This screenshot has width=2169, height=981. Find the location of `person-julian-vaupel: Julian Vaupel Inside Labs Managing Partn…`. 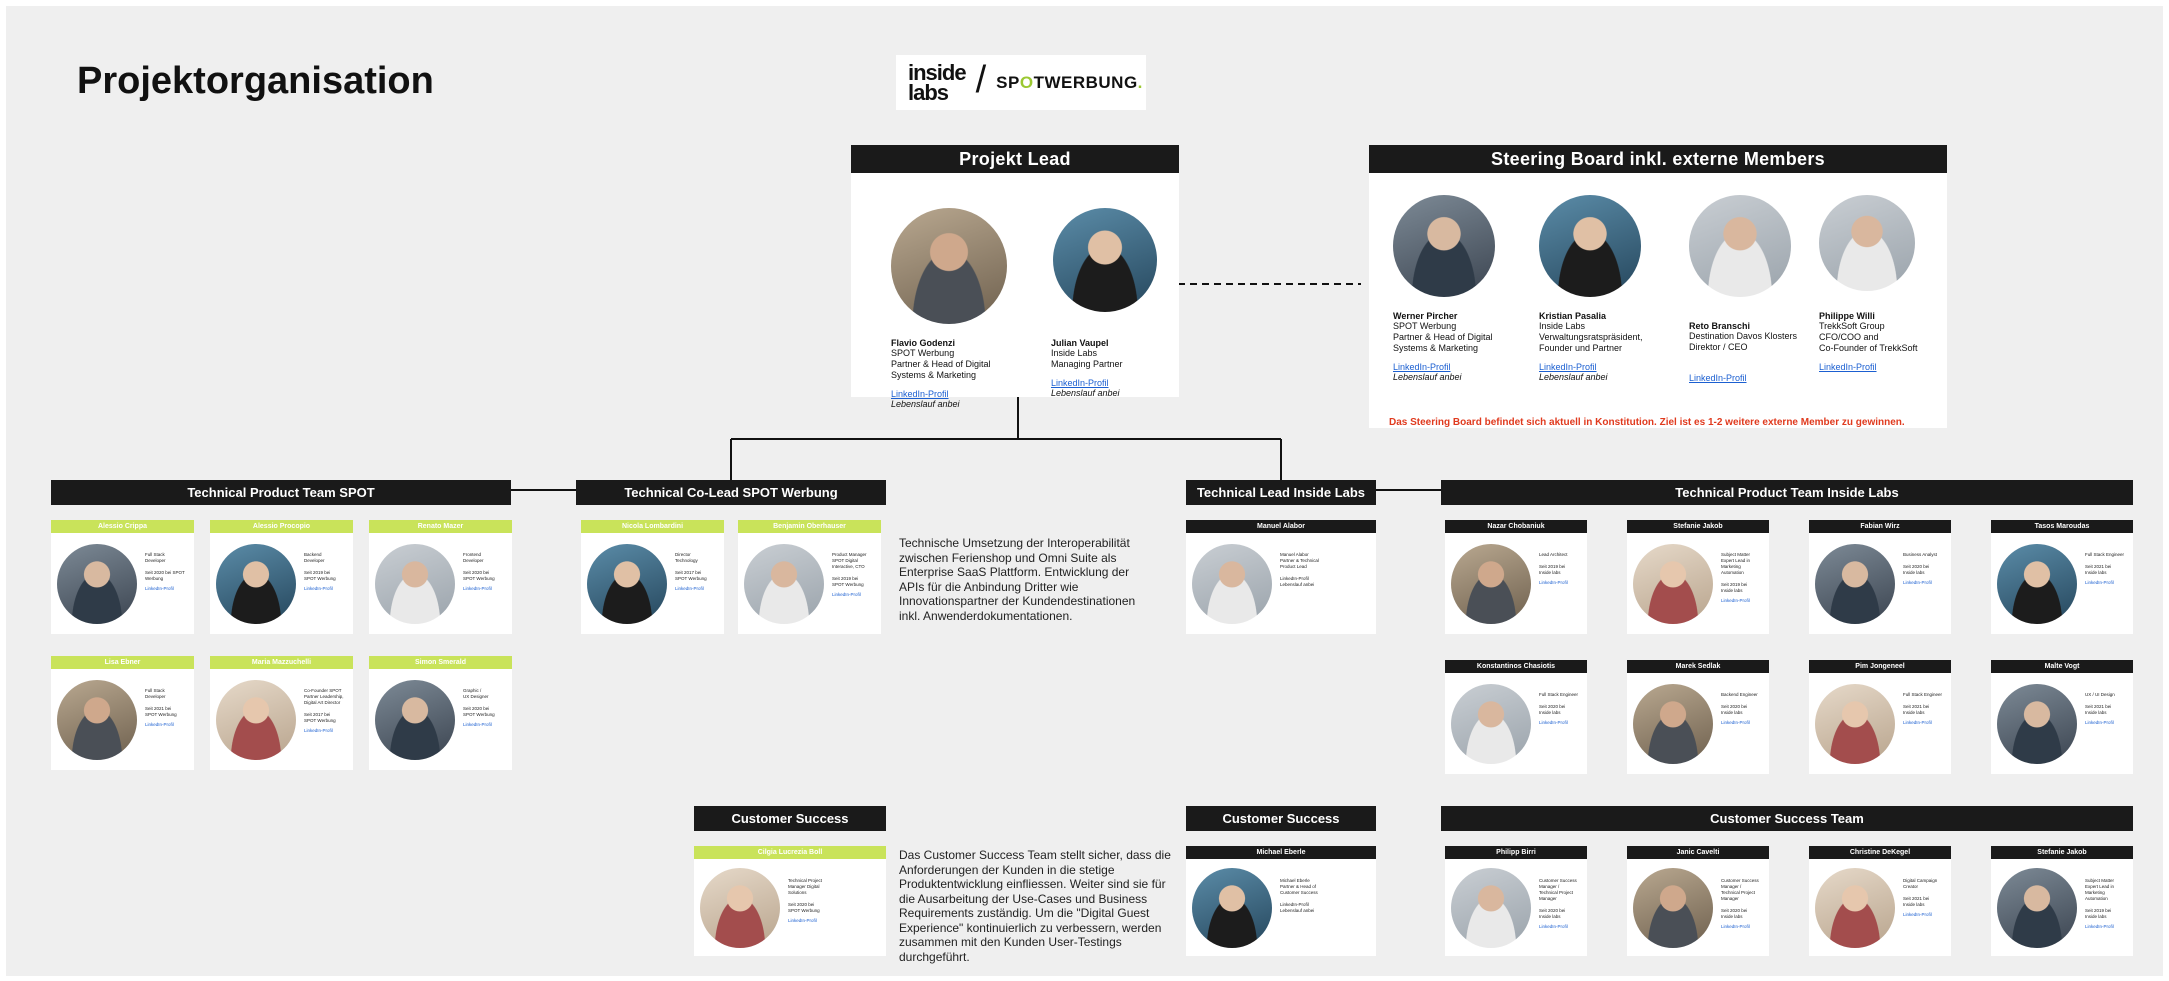

person-julian-vaupel: Julian Vaupel Inside Labs Managing Partn… is located at coordinates (1111, 303).